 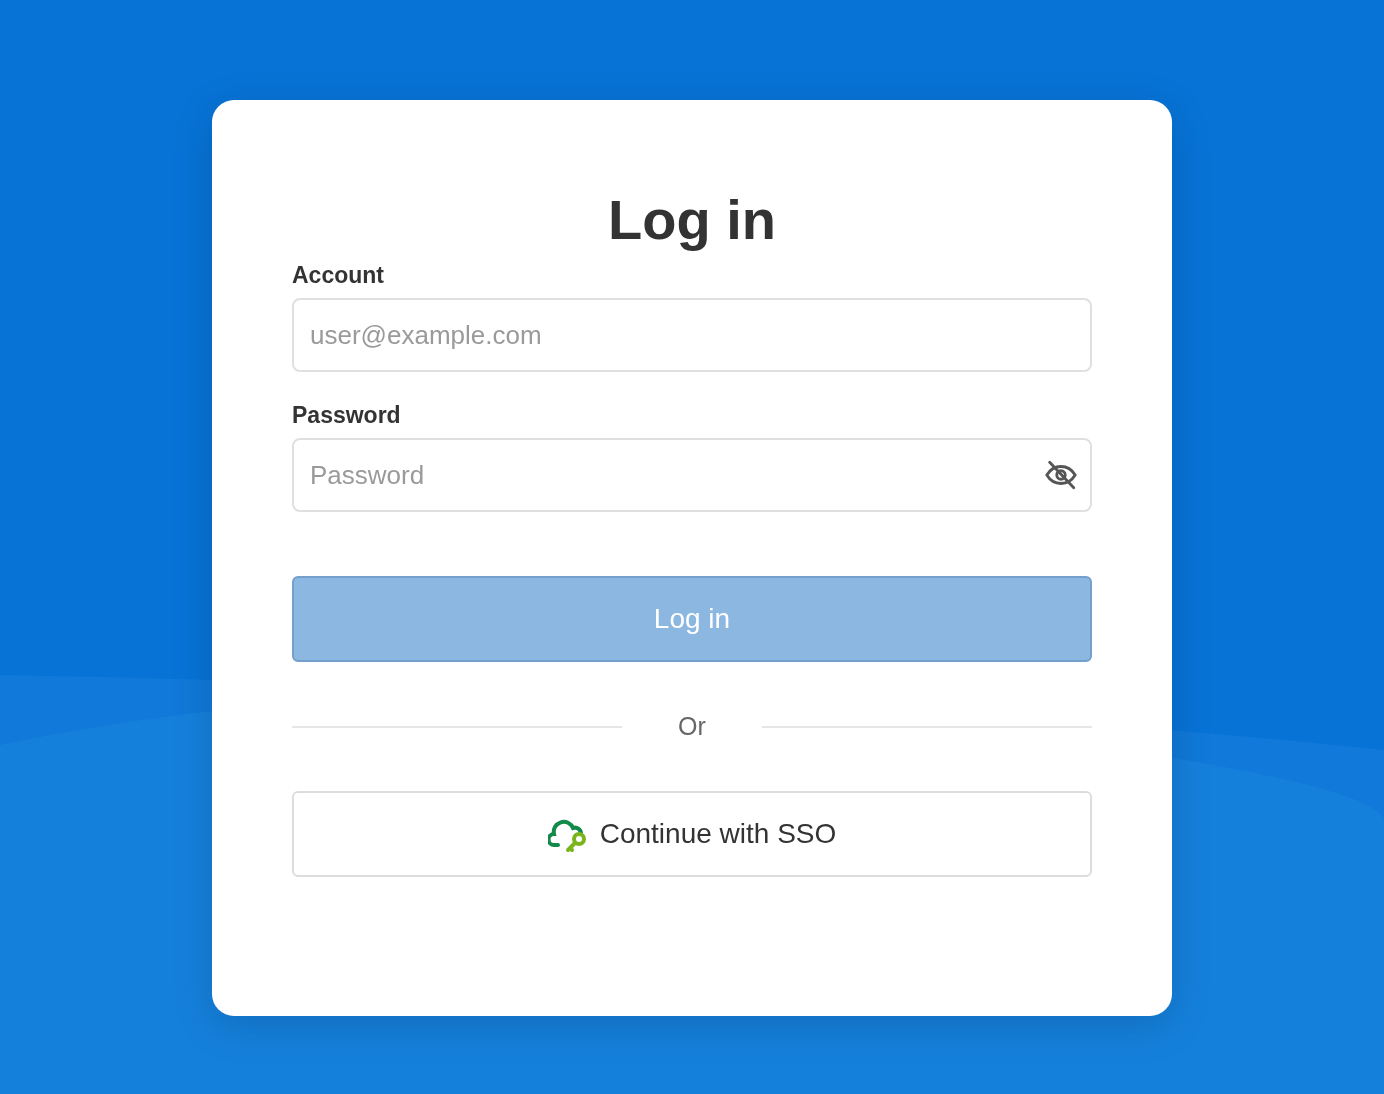 What do you see at coordinates (692, 335) in the screenshot?
I see `account-field: user@example.com` at bounding box center [692, 335].